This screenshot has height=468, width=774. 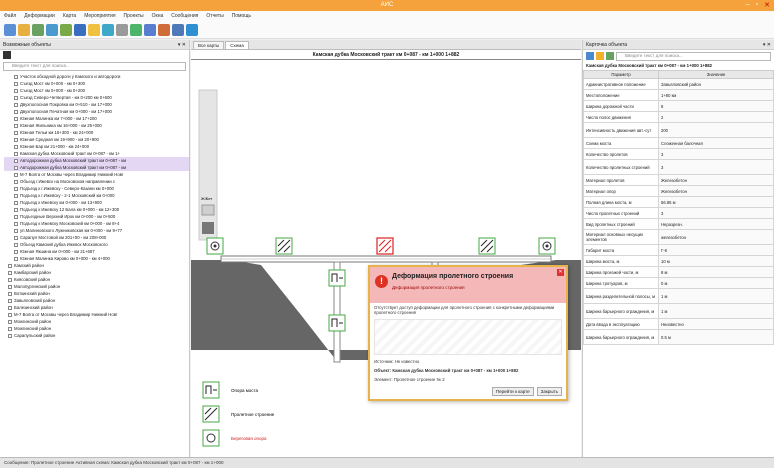 I want to click on property-row: Ширина тротуаров, м0 м, so click(x=678, y=283).